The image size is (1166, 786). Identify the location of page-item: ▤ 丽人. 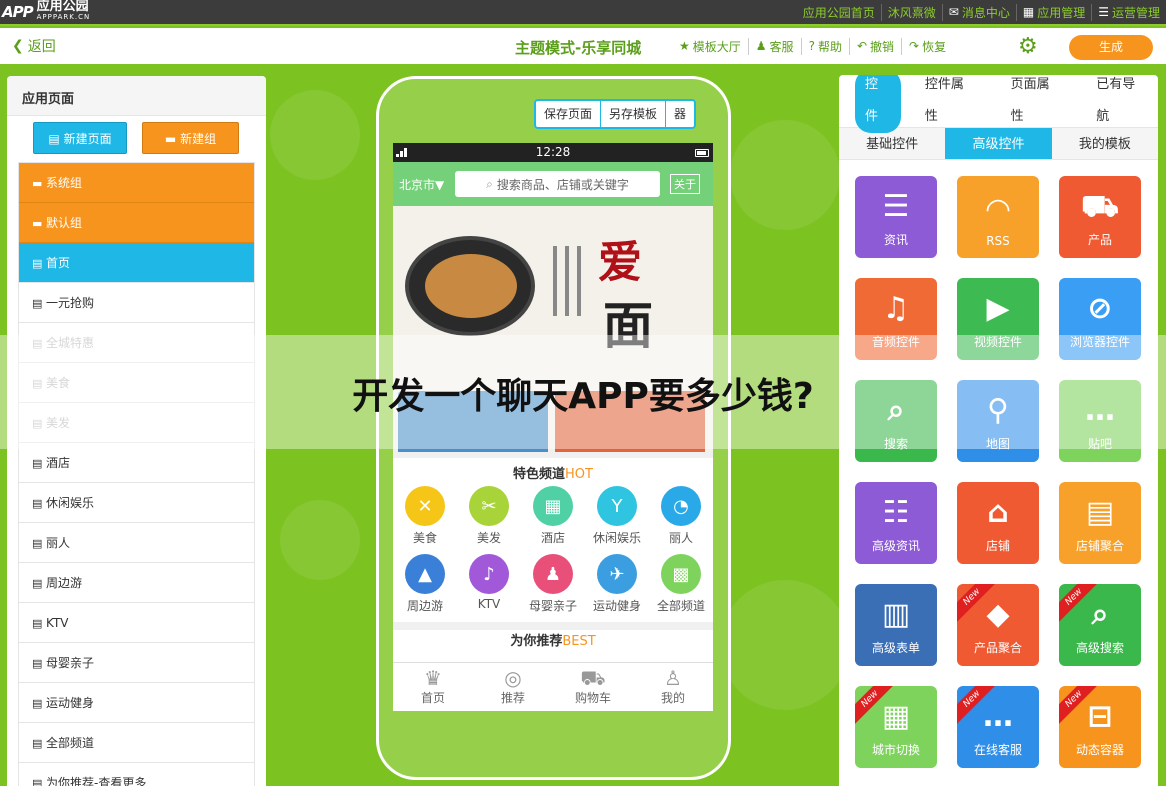
(136, 543).